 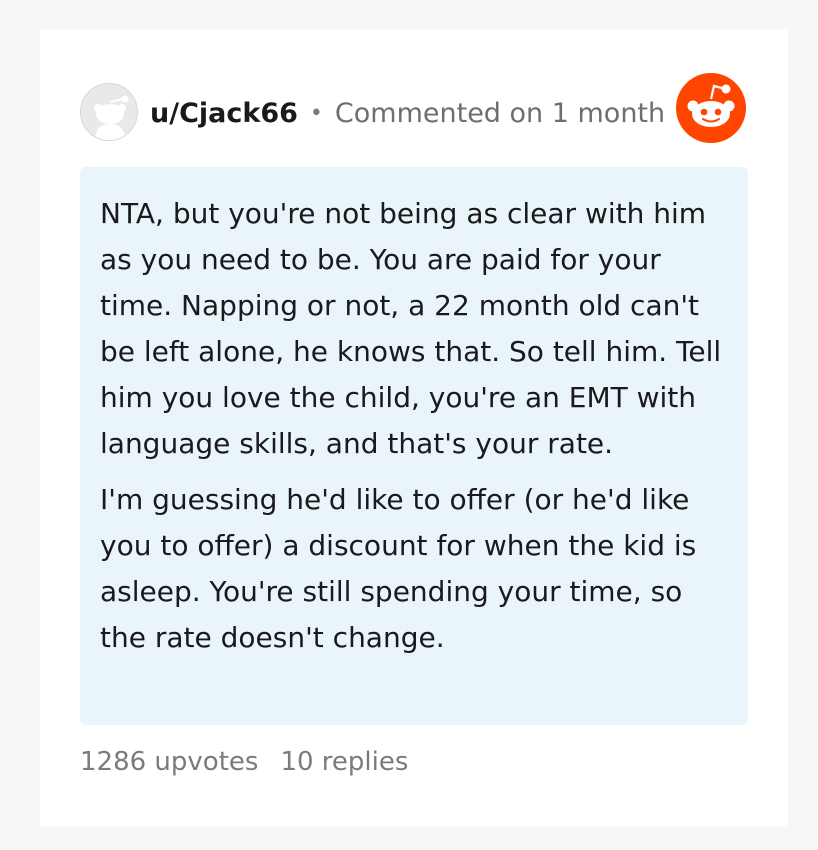 What do you see at coordinates (109, 112) in the screenshot?
I see `user-avatar-icon` at bounding box center [109, 112].